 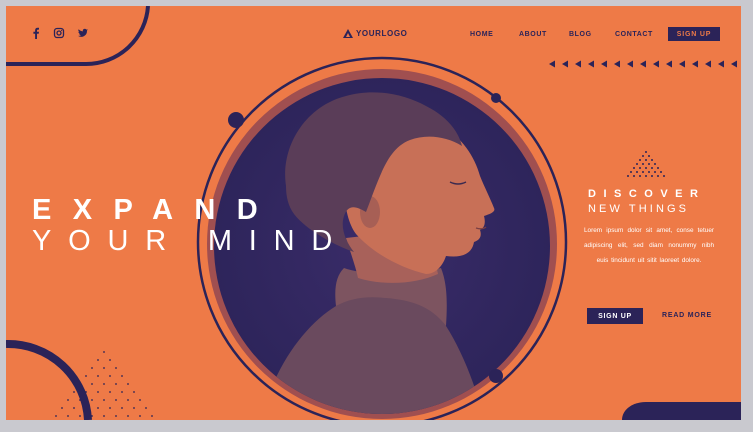 I want to click on bottom-right-pill, so click(x=681, y=411).